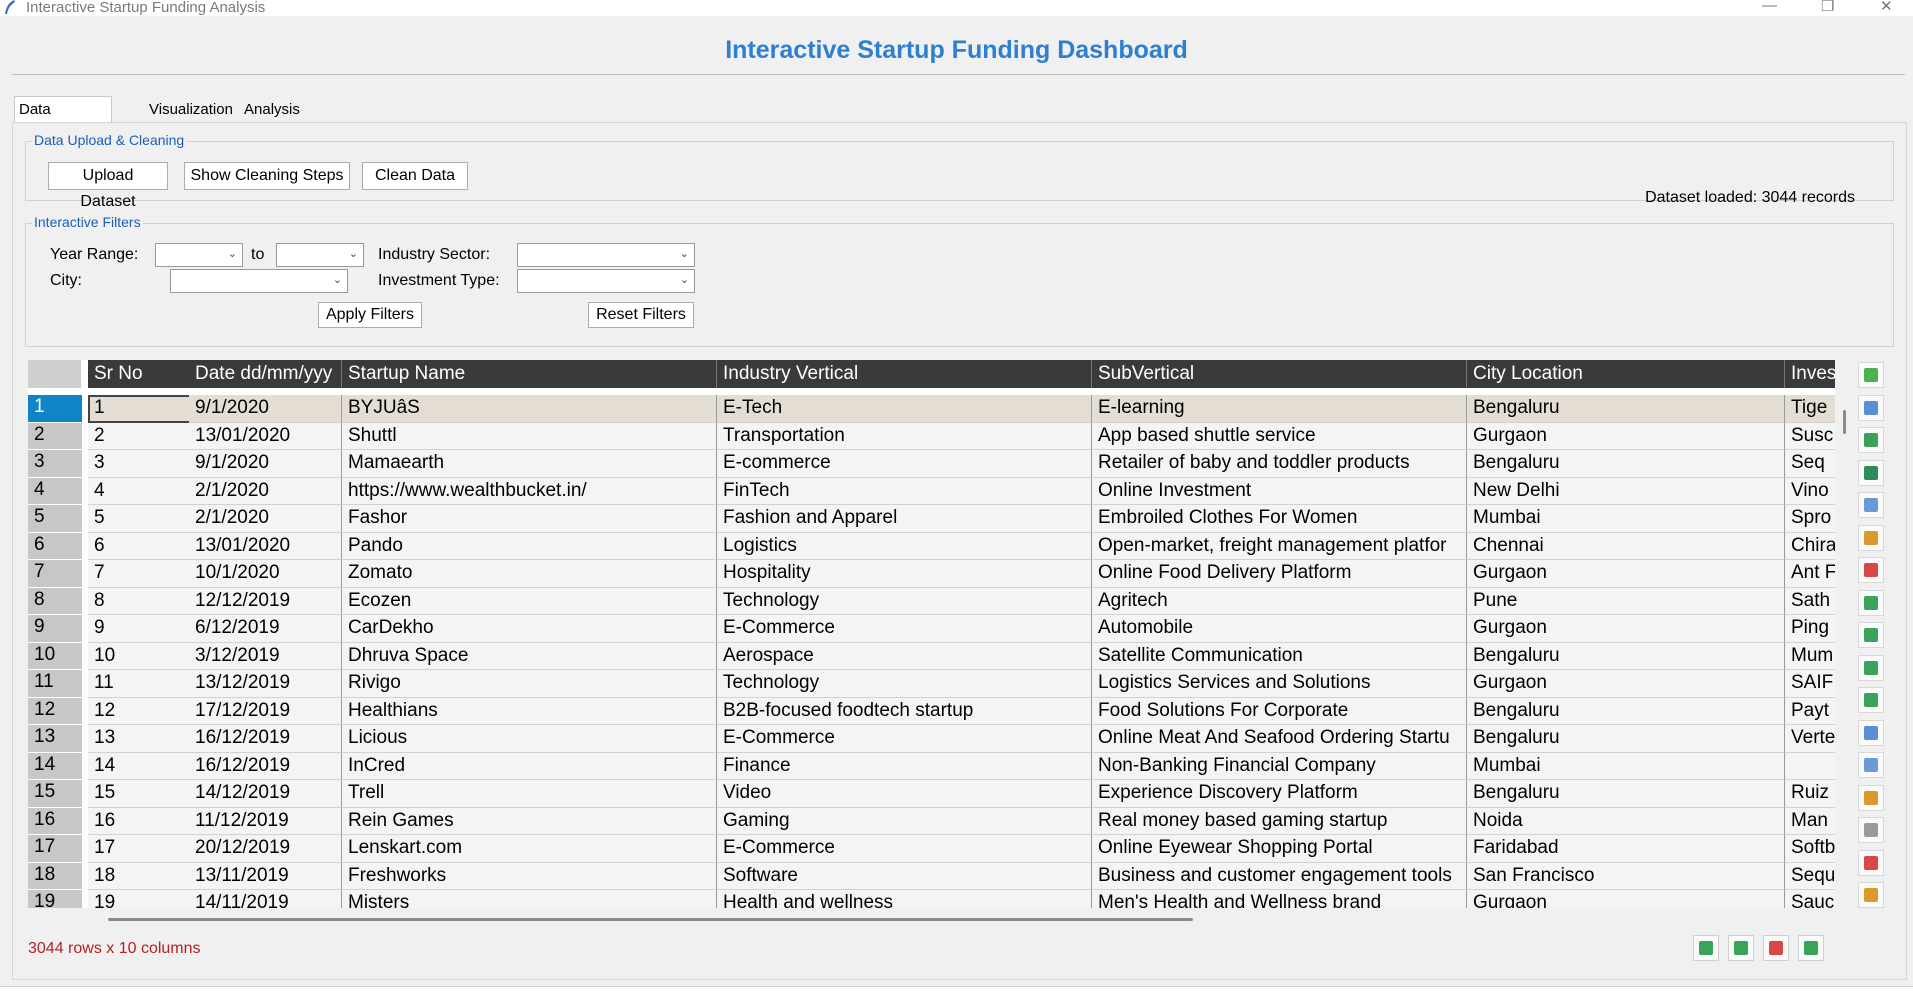 Image resolution: width=1913 pixels, height=997 pixels. What do you see at coordinates (1810, 794) in the screenshot?
I see `table-cell: Ruiz` at bounding box center [1810, 794].